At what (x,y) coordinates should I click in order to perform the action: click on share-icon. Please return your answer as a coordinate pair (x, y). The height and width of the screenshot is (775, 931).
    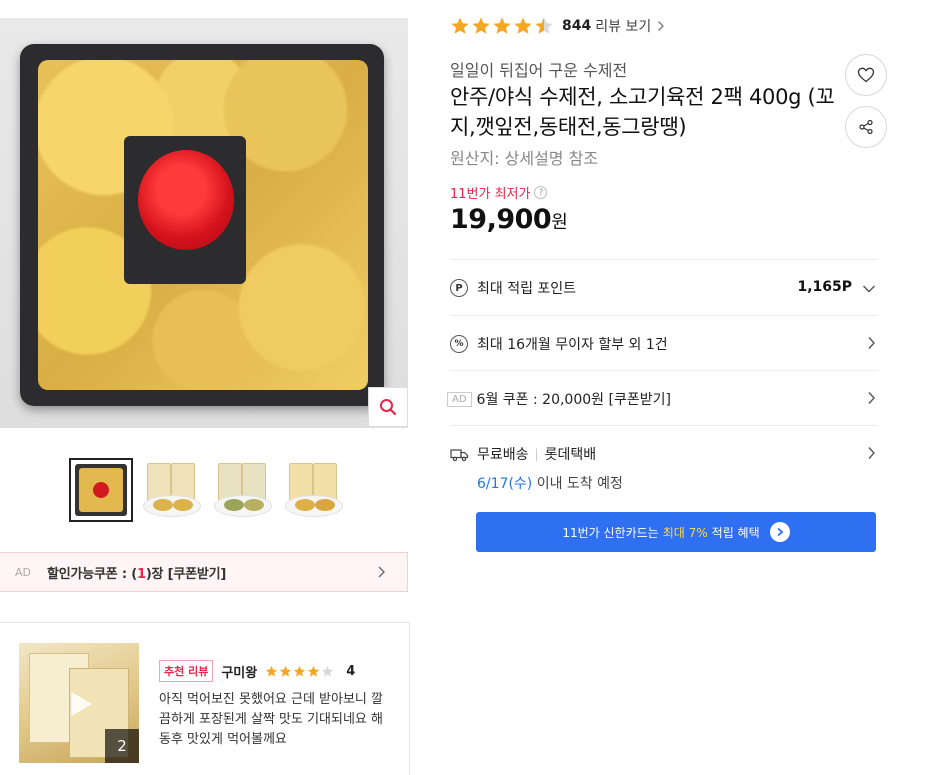
    Looking at the image, I should click on (866, 127).